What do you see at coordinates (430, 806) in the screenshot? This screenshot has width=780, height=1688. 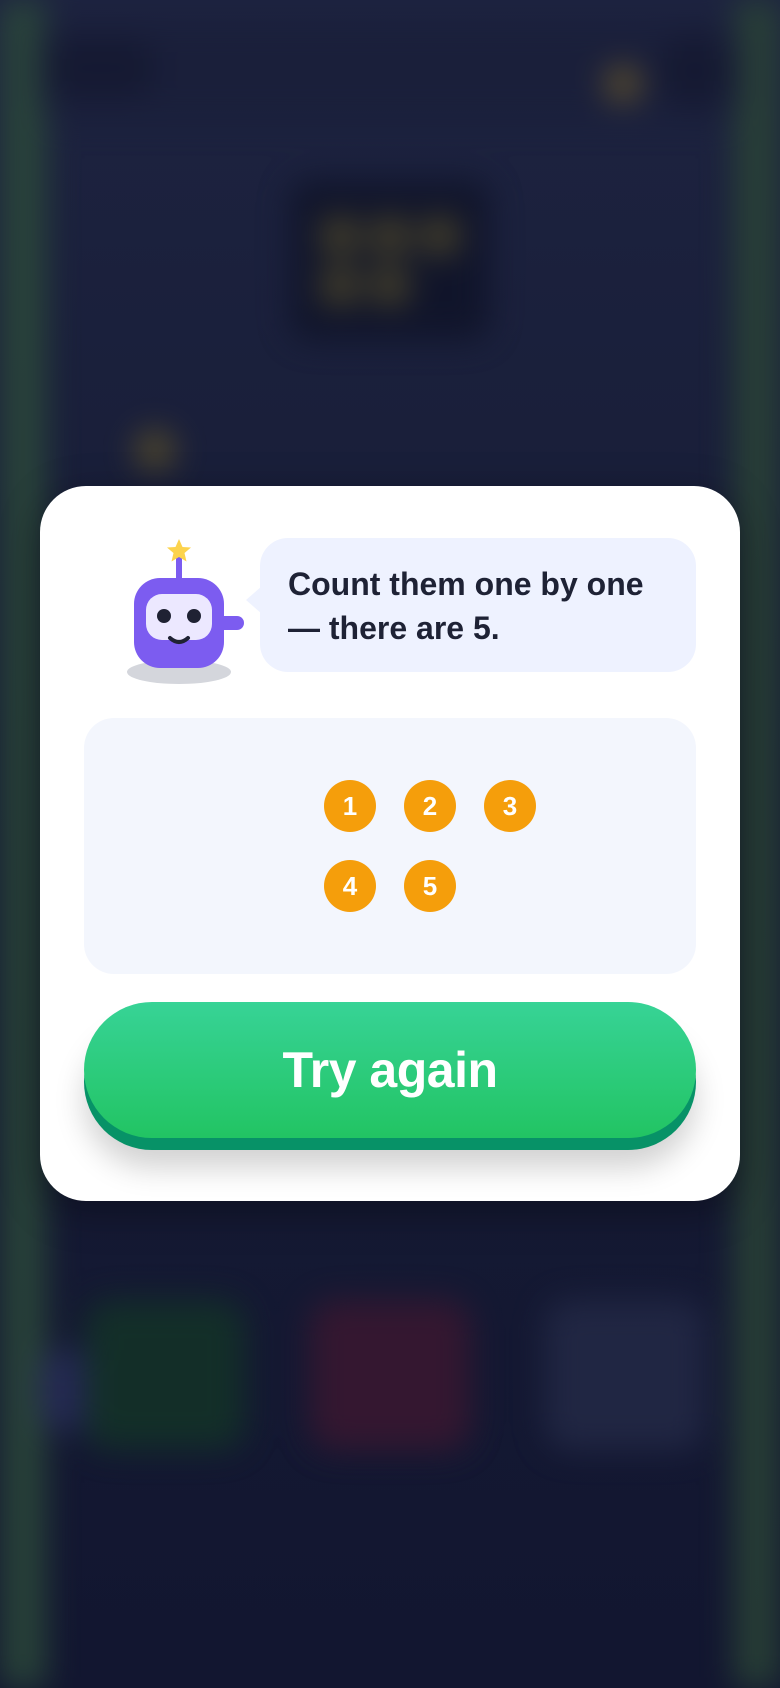 I see `count-dot: 2` at bounding box center [430, 806].